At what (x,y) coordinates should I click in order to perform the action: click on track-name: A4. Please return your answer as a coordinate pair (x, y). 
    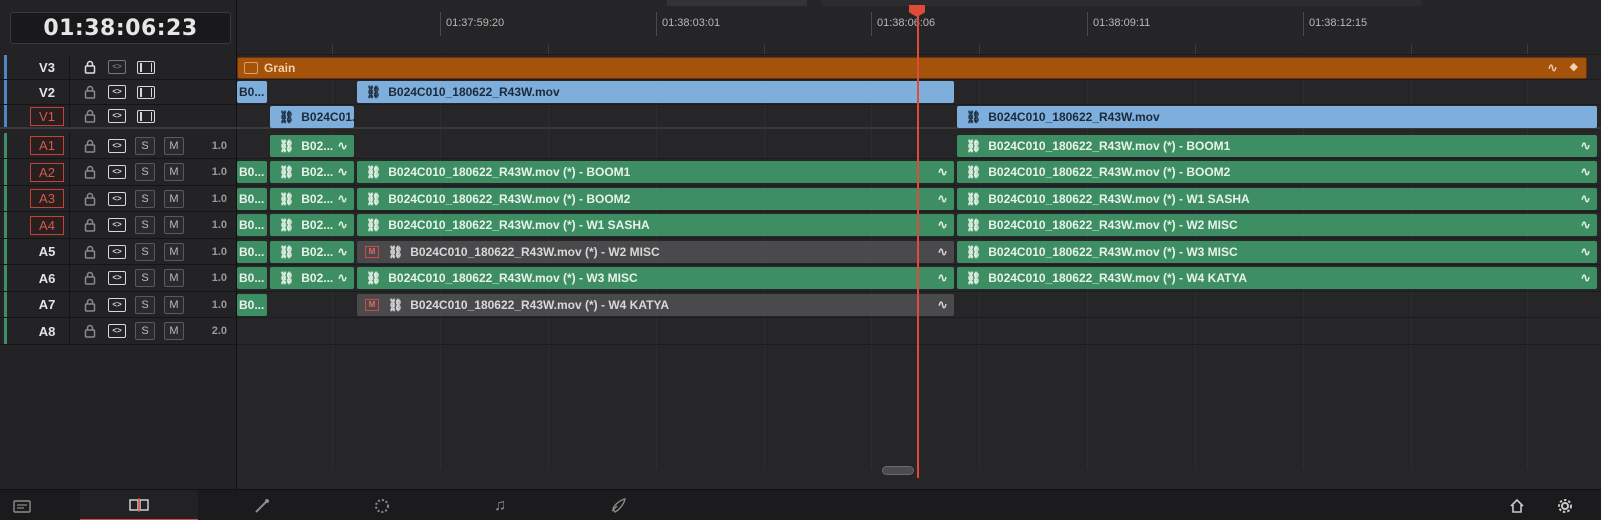
    Looking at the image, I should click on (47, 225).